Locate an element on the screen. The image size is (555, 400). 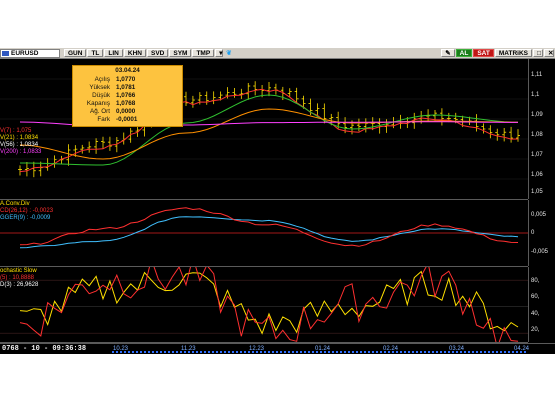
matriks-button: MATRiKS is located at coordinates (513, 53).